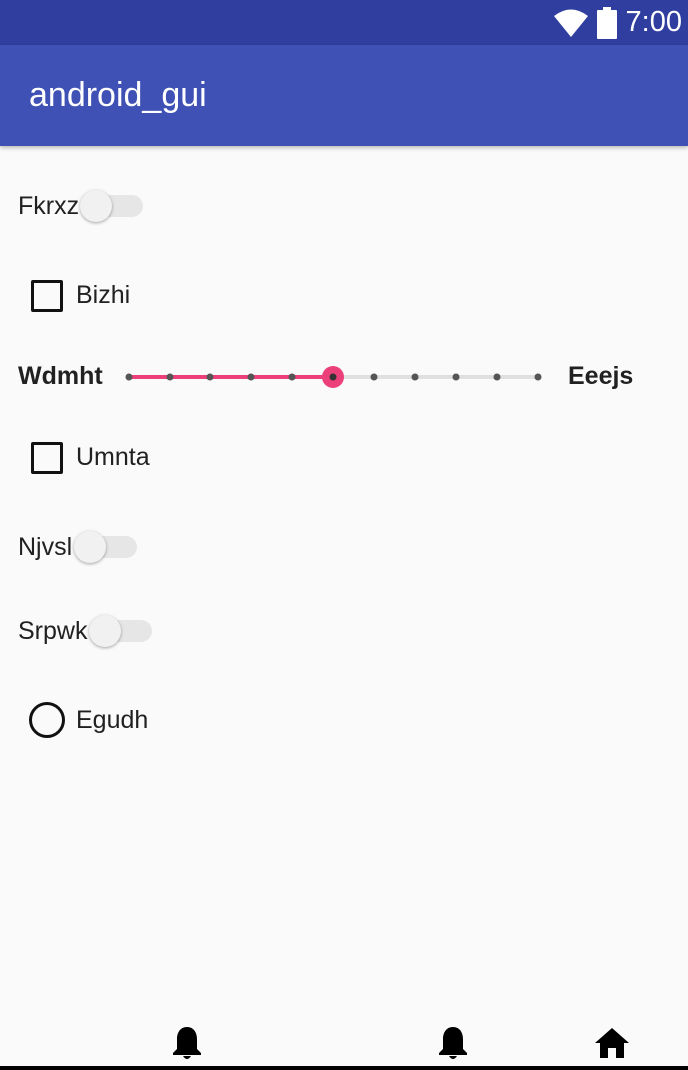 The width and height of the screenshot is (688, 1070). I want to click on wifi-icon, so click(570, 23).